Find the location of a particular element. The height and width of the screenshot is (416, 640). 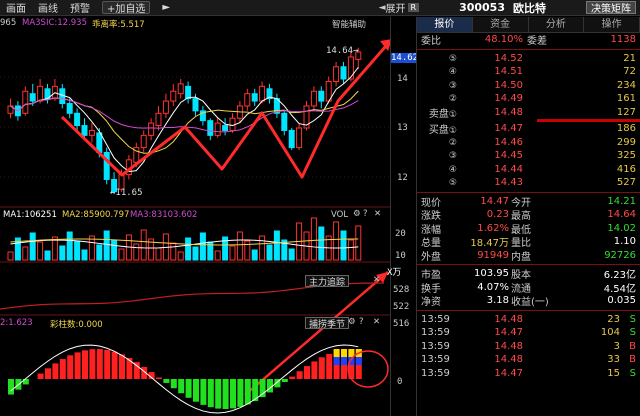

asks-price: 14.51 is located at coordinates (508, 72).